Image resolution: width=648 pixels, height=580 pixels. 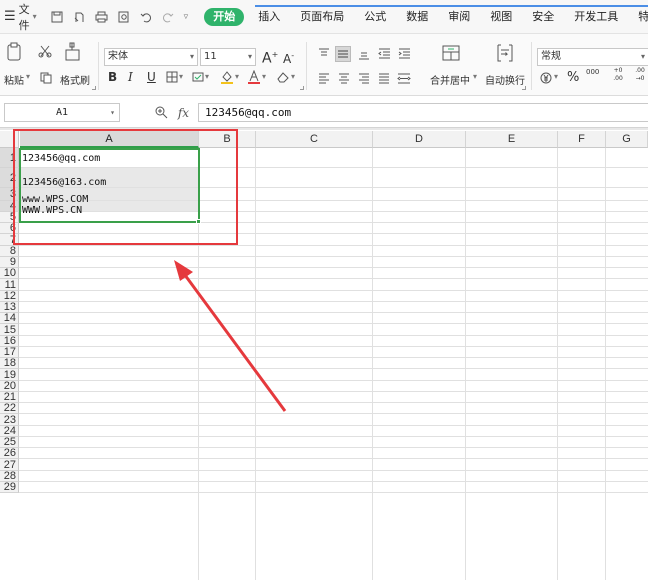 I want to click on annotation-red-arrow, so click(x=230, y=336).